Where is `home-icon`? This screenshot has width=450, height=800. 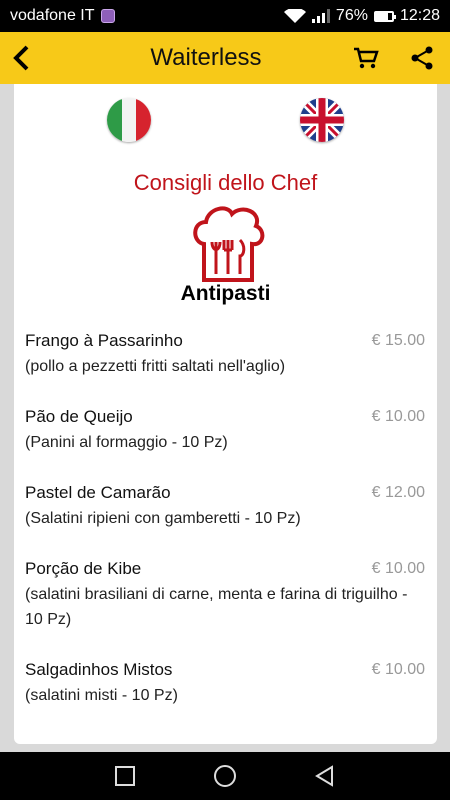 home-icon is located at coordinates (225, 776).